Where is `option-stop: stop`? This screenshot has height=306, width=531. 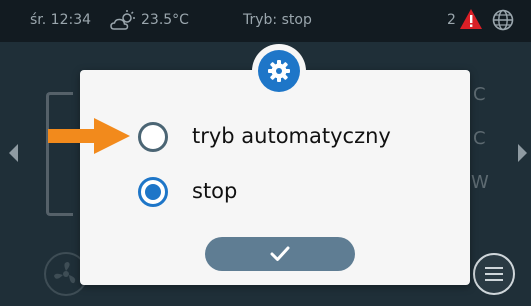
option-stop: stop is located at coordinates (238, 197).